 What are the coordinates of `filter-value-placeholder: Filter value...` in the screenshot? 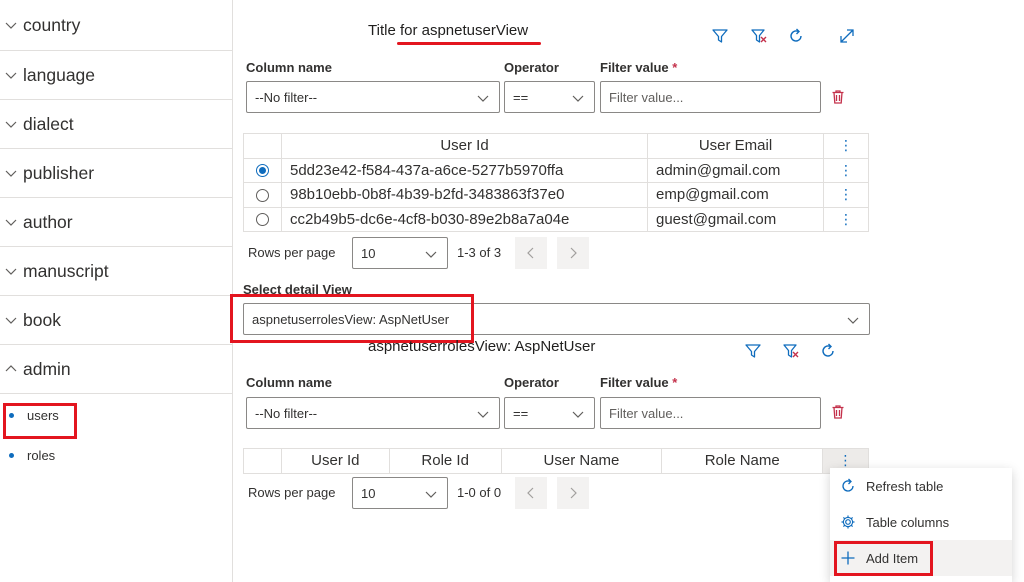 It's located at (646, 97).